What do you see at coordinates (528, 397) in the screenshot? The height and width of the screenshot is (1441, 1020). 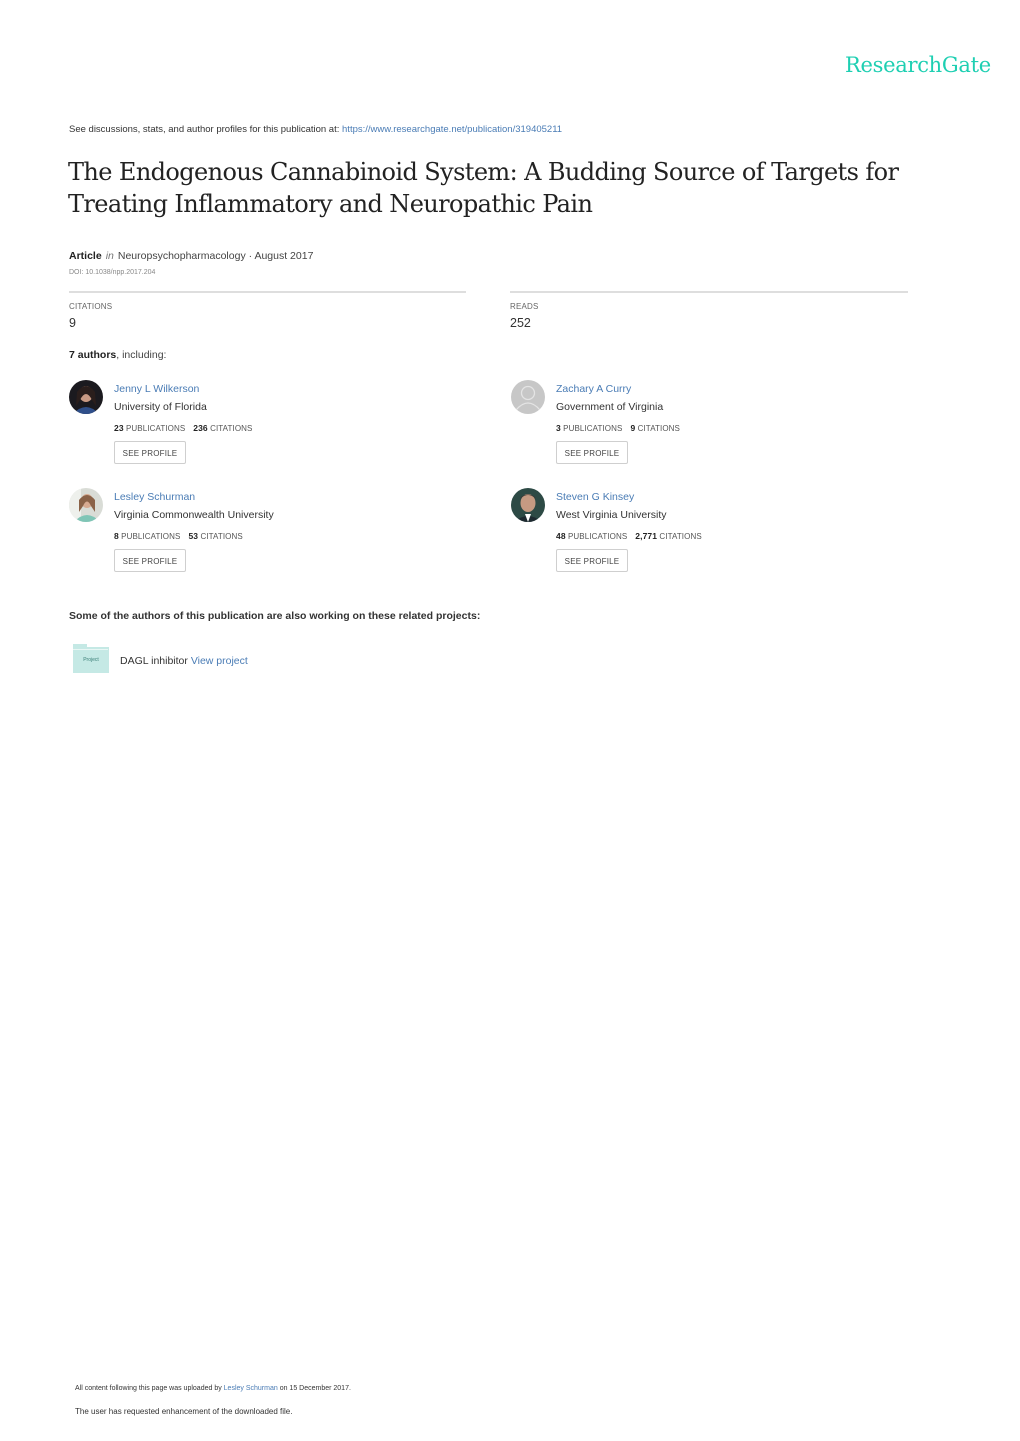 I see `default-avatar-icon` at bounding box center [528, 397].